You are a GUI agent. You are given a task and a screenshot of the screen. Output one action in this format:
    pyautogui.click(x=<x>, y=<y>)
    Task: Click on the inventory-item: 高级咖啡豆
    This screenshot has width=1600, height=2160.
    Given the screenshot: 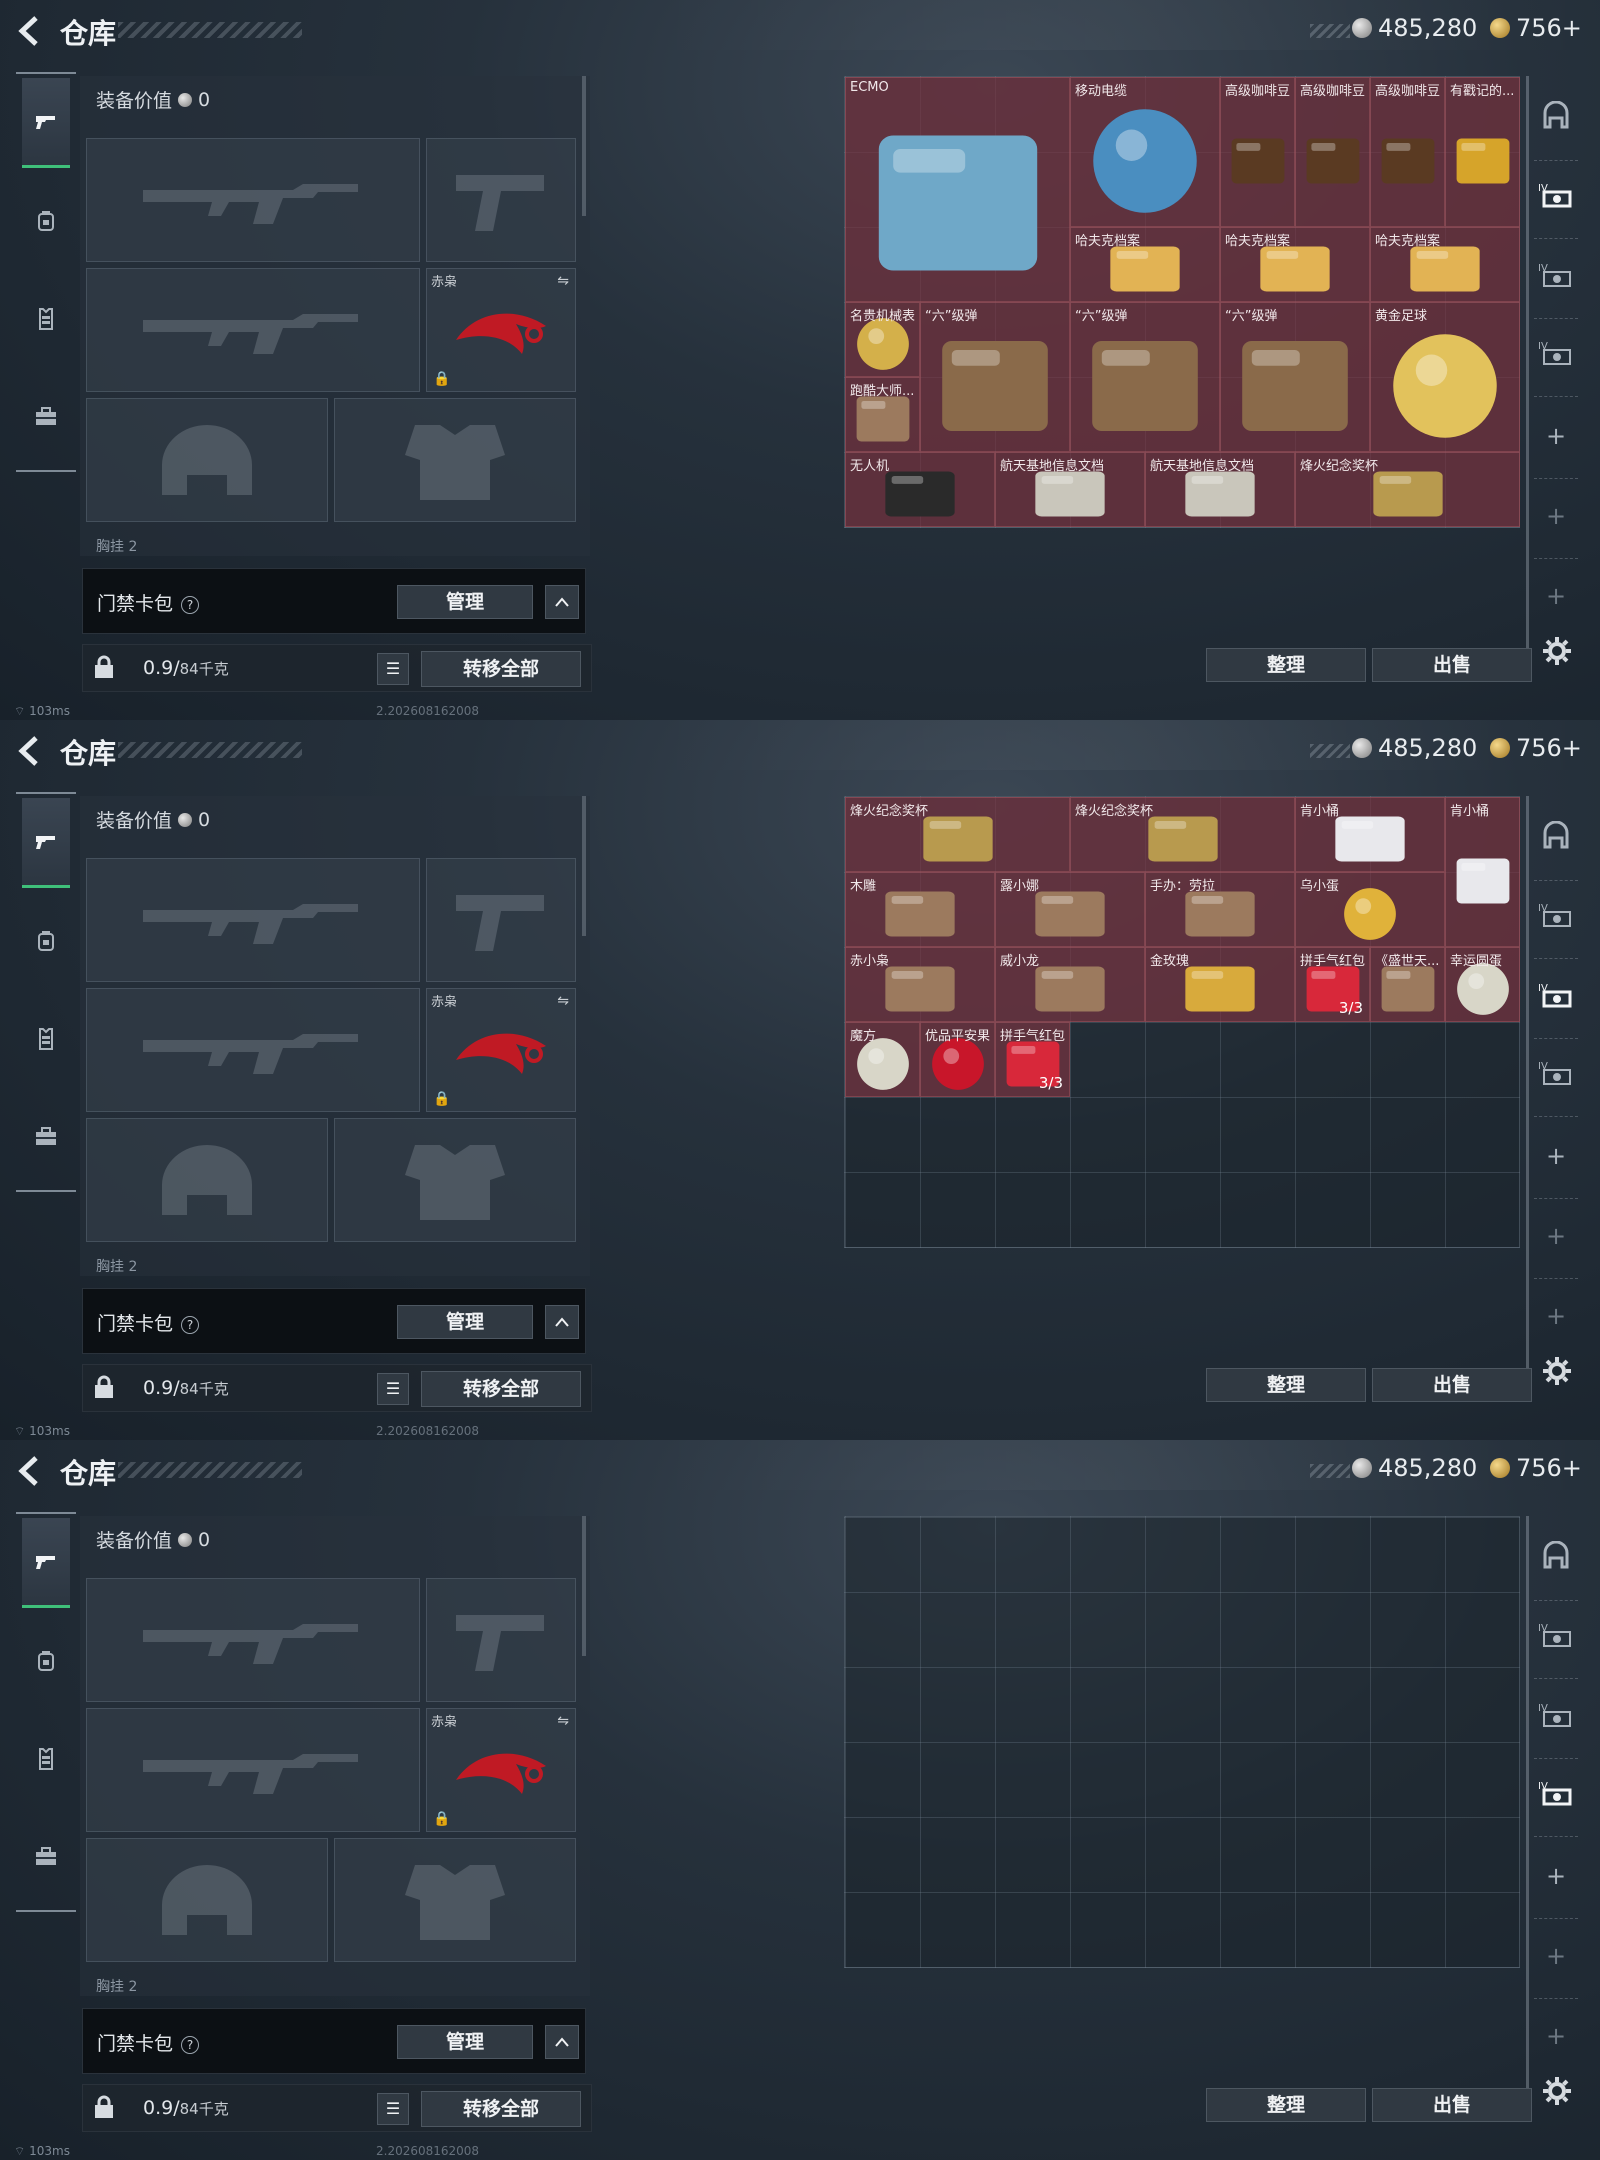 What is the action you would take?
    pyautogui.click(x=1332, y=152)
    